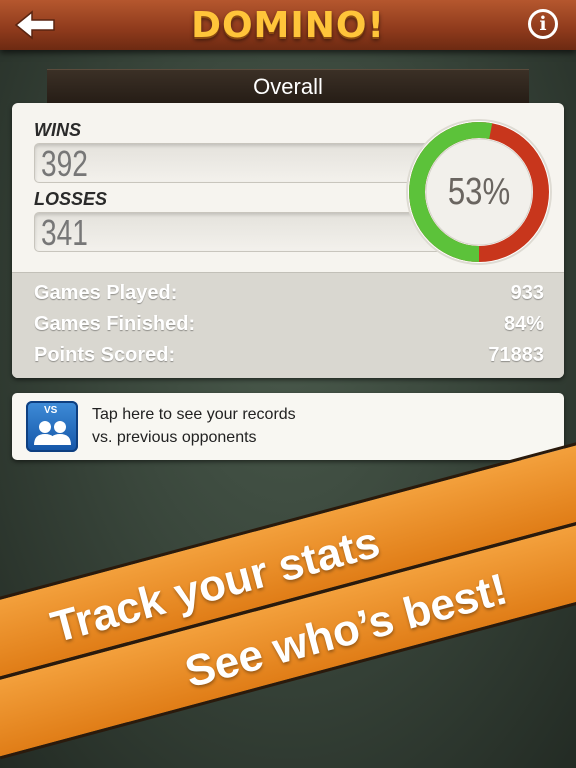 Image resolution: width=576 pixels, height=768 pixels. What do you see at coordinates (52, 426) in the screenshot?
I see `opponents-icon: VS` at bounding box center [52, 426].